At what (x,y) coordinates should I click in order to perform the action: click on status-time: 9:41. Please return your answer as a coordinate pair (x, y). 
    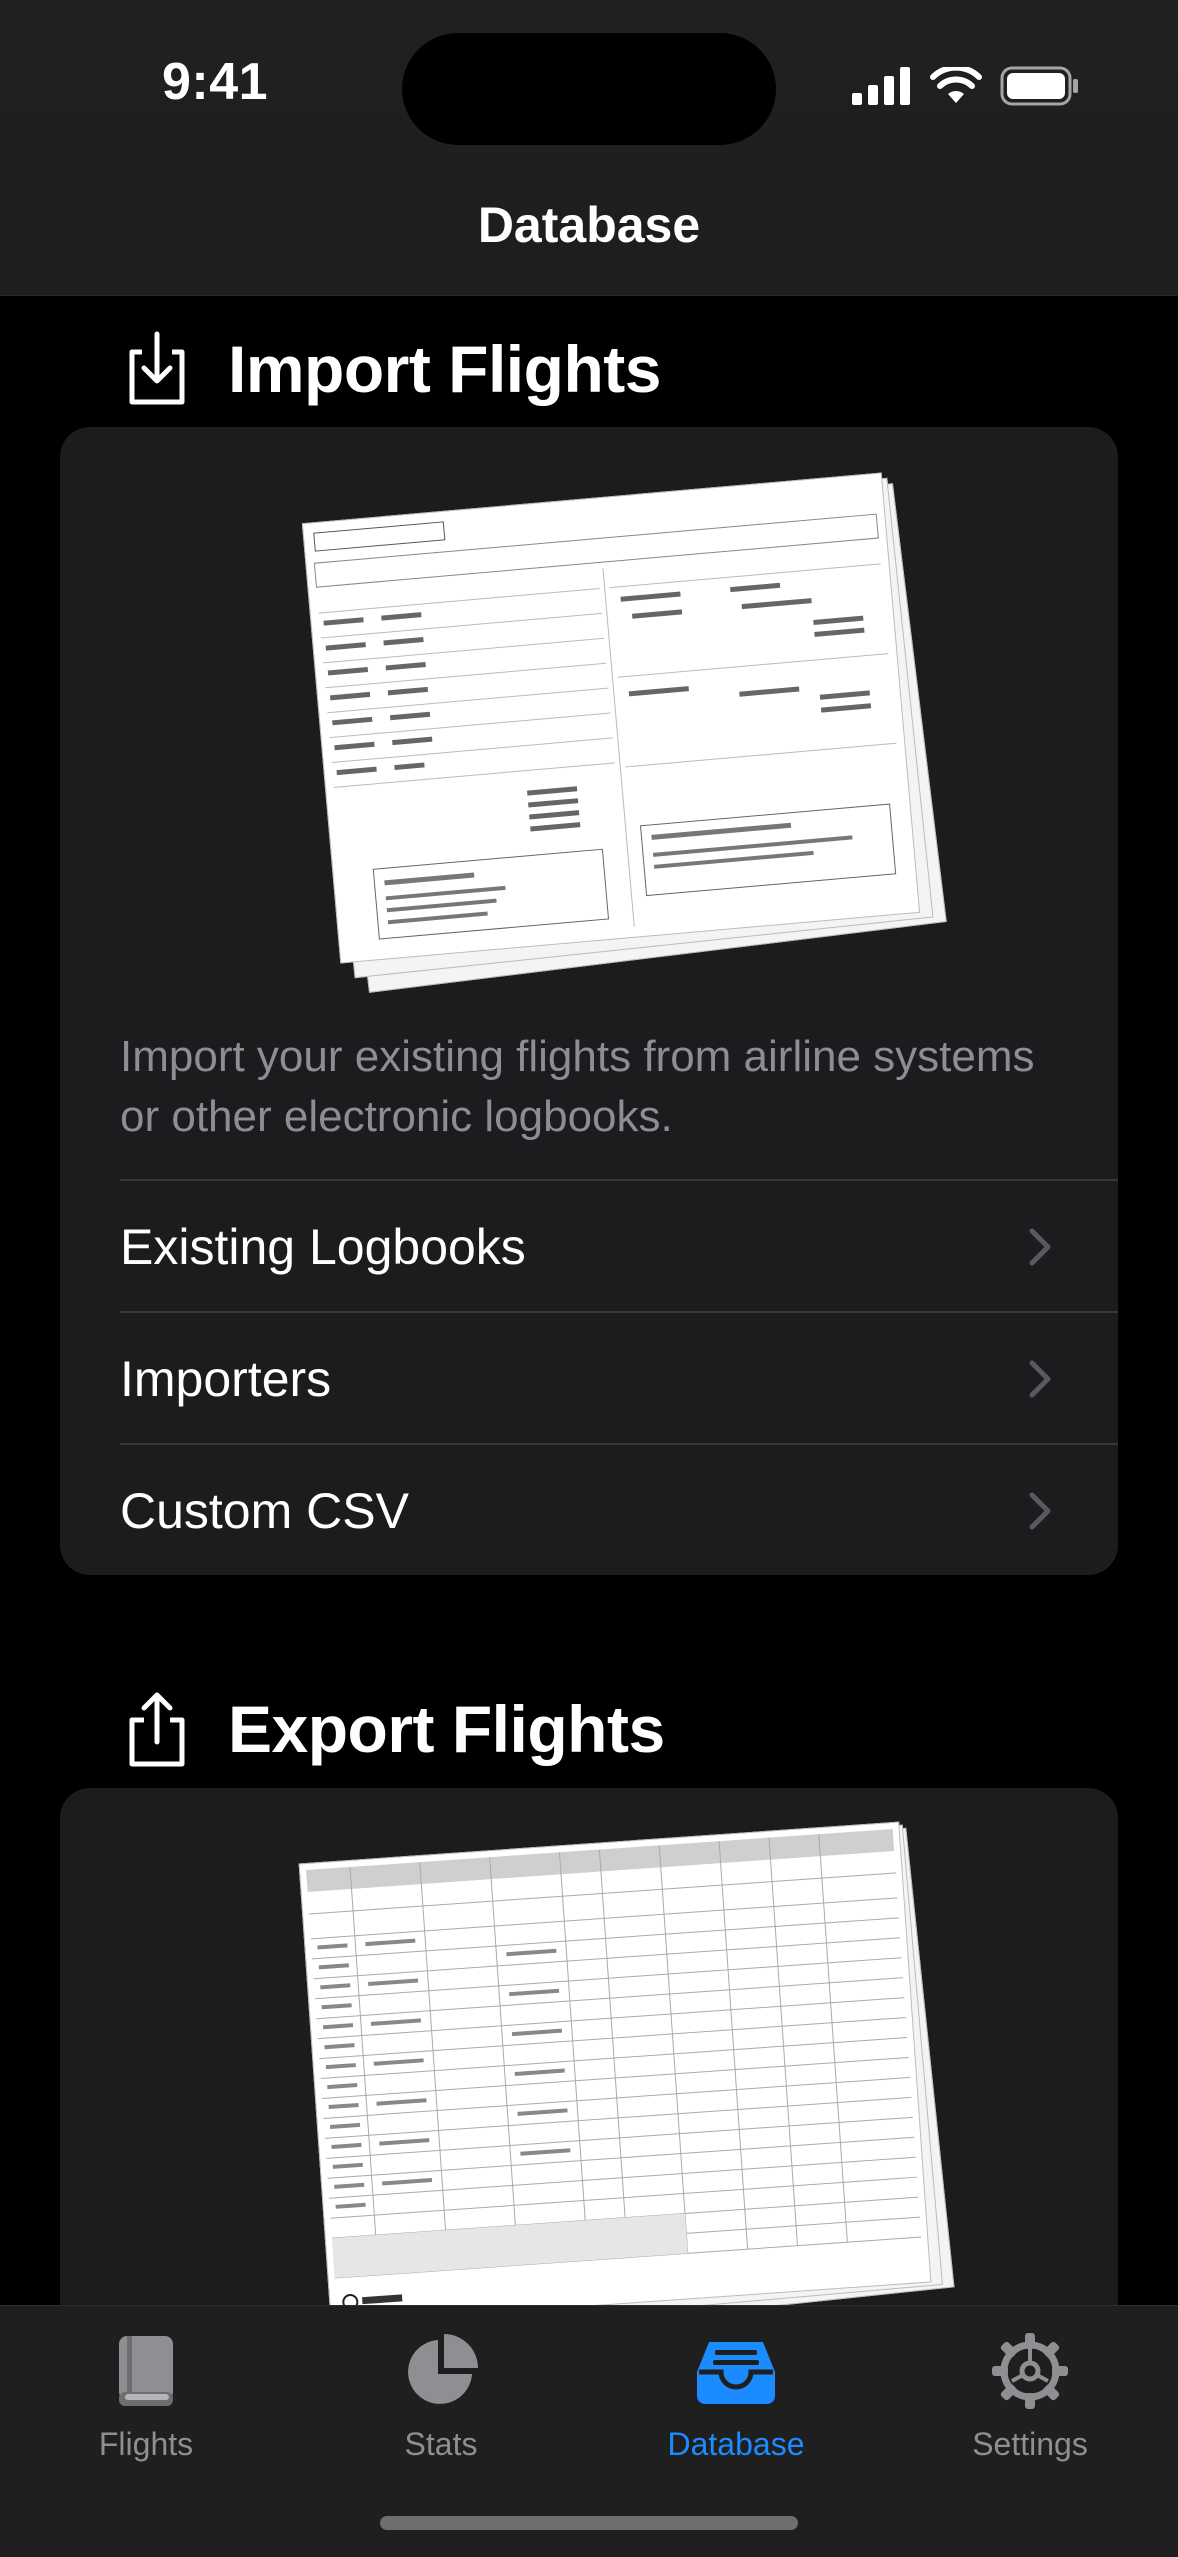
    Looking at the image, I should click on (215, 82).